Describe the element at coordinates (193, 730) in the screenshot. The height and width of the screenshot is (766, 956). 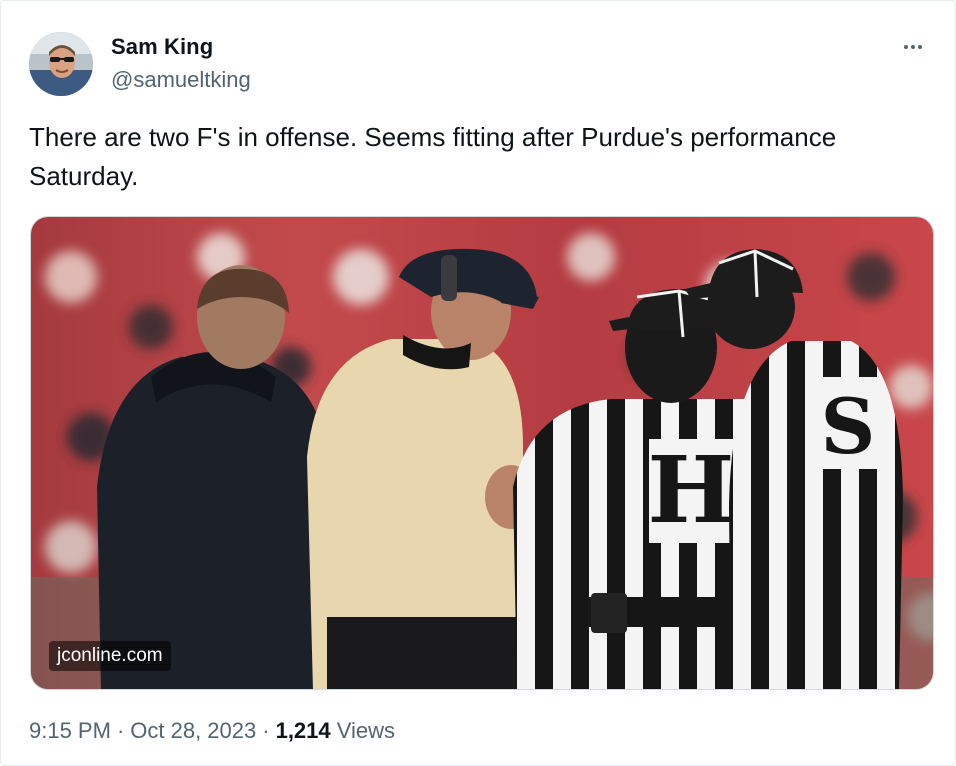
I see `tweet-date: Oct 28, 2023` at that location.